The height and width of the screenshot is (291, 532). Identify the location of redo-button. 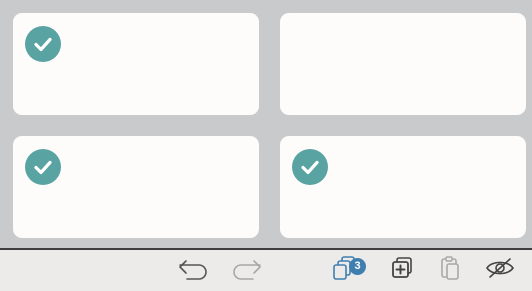
(246, 270).